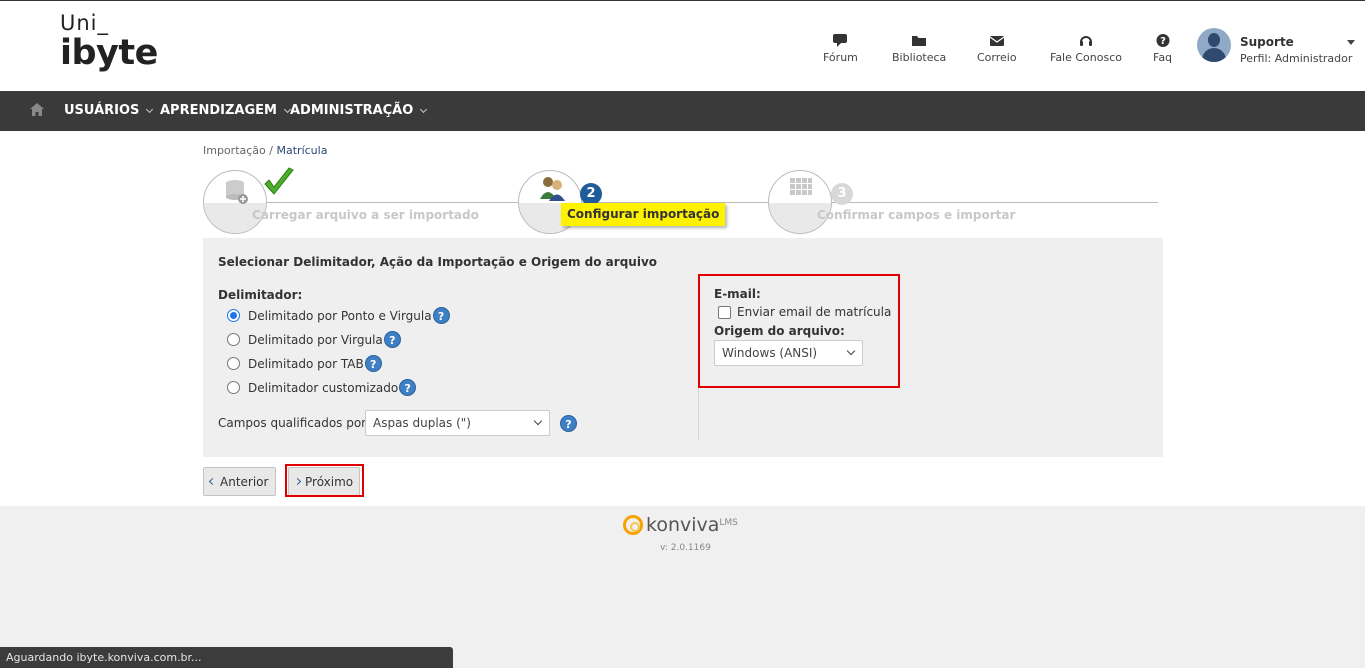 The image size is (1365, 668). What do you see at coordinates (919, 49) in the screenshot?
I see `nav-library: Biblioteca` at bounding box center [919, 49].